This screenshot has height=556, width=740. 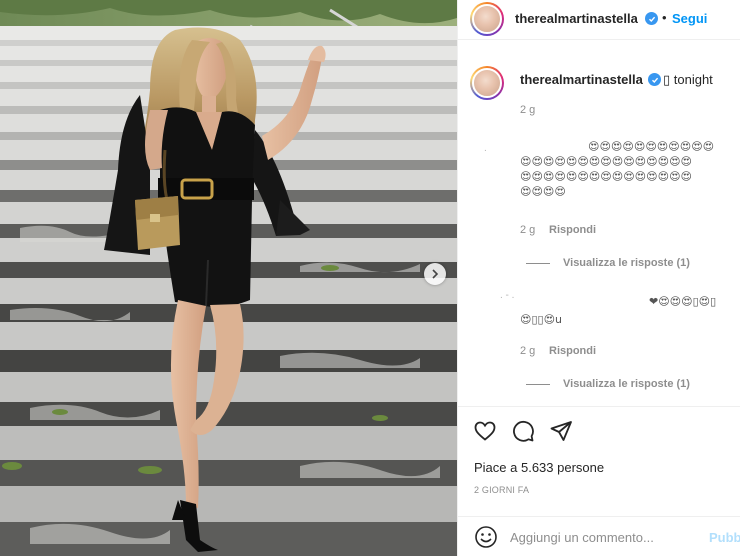 I want to click on comment-icon, so click(x=523, y=431).